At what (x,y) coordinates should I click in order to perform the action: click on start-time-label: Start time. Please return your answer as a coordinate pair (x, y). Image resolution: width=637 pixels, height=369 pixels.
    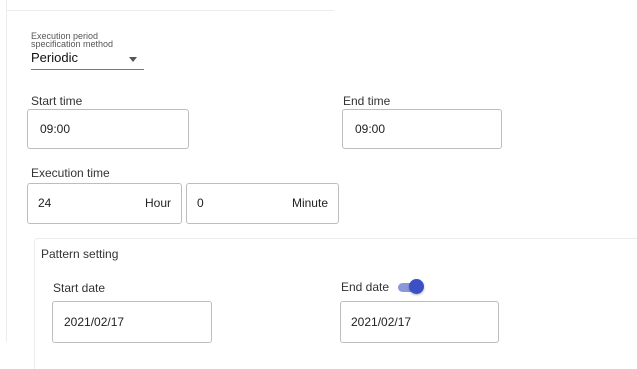
    Looking at the image, I should click on (57, 101).